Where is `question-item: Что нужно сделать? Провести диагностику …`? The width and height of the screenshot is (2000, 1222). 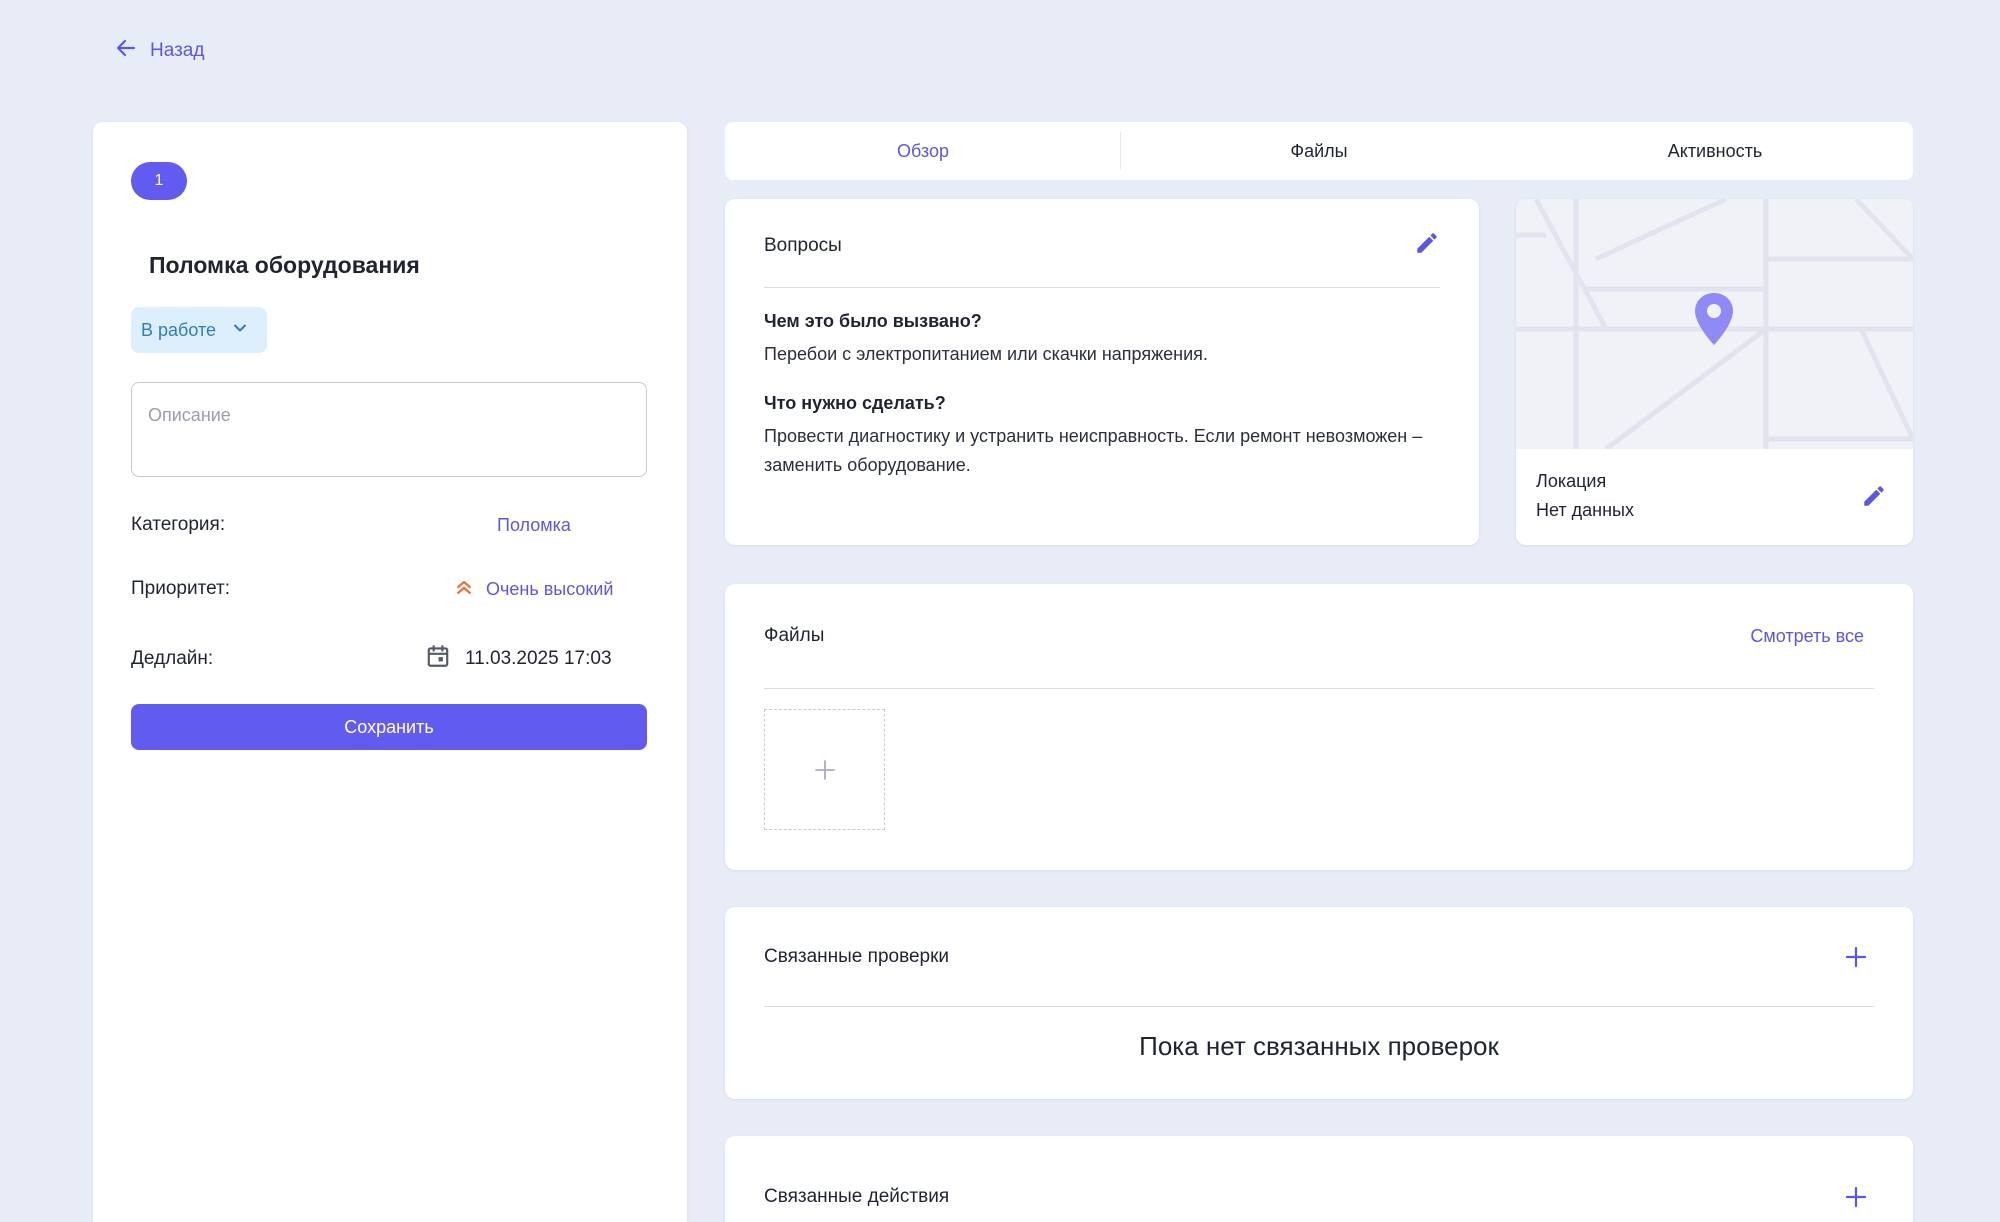 question-item: Что нужно сделать? Провести диагностику … is located at coordinates (1102, 434).